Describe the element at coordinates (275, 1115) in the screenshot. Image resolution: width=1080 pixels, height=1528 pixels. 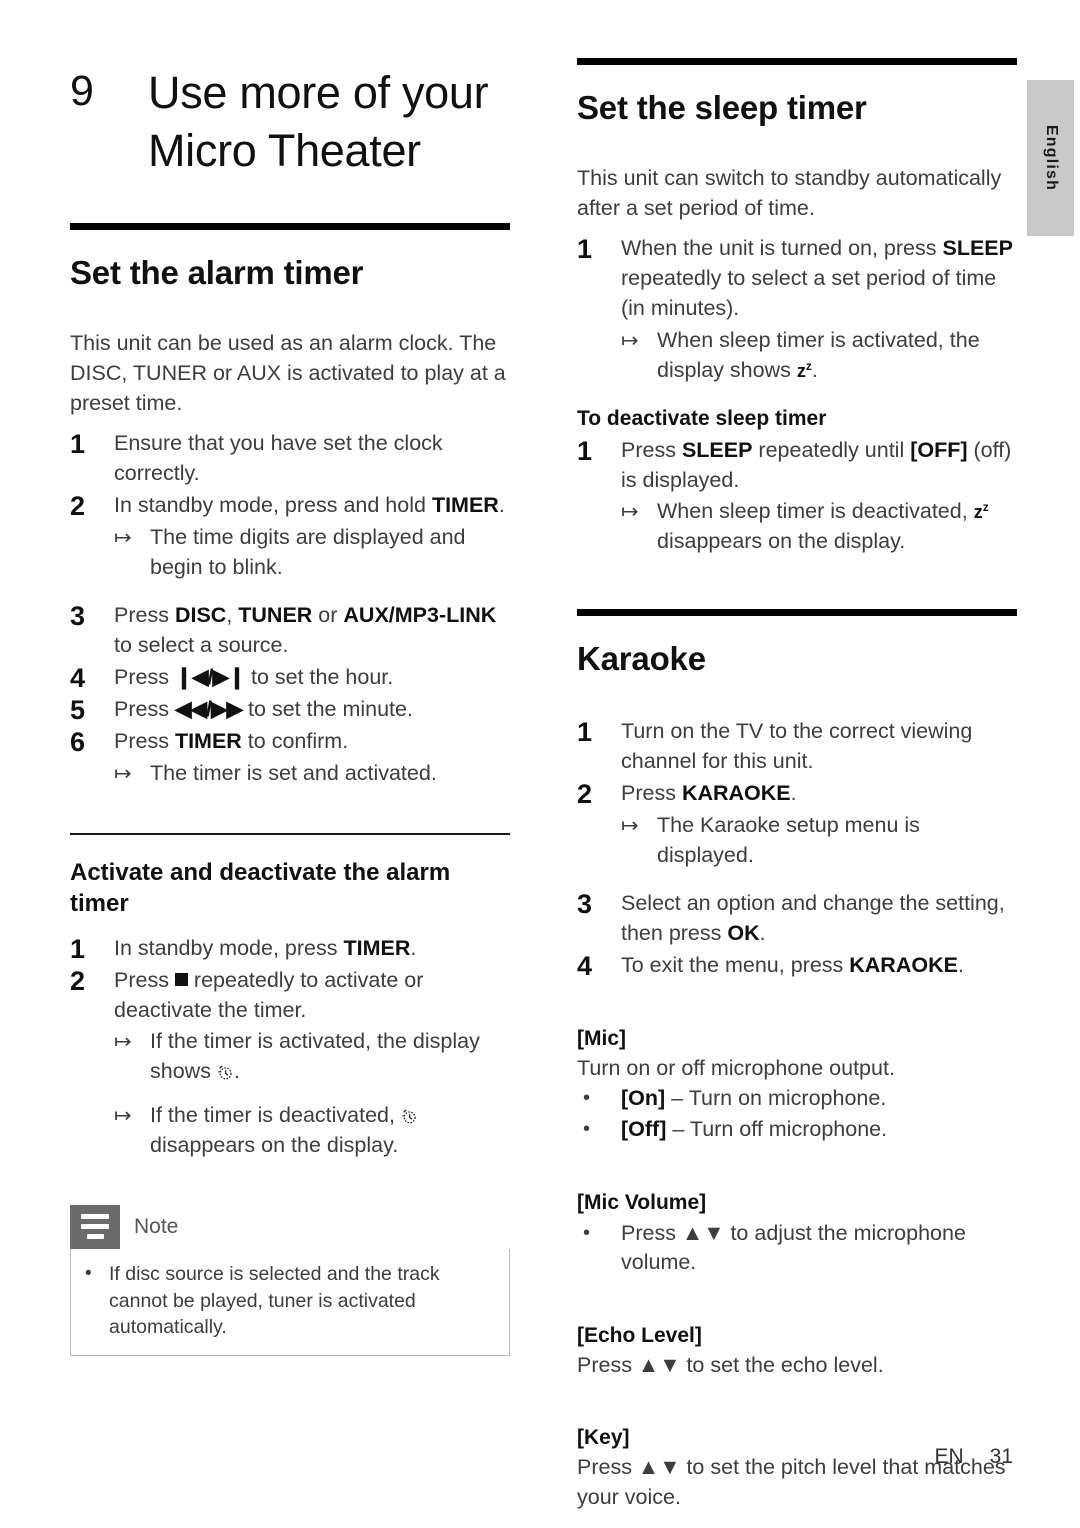
I see `result-text-lead: If the timer is deactivated,` at that location.